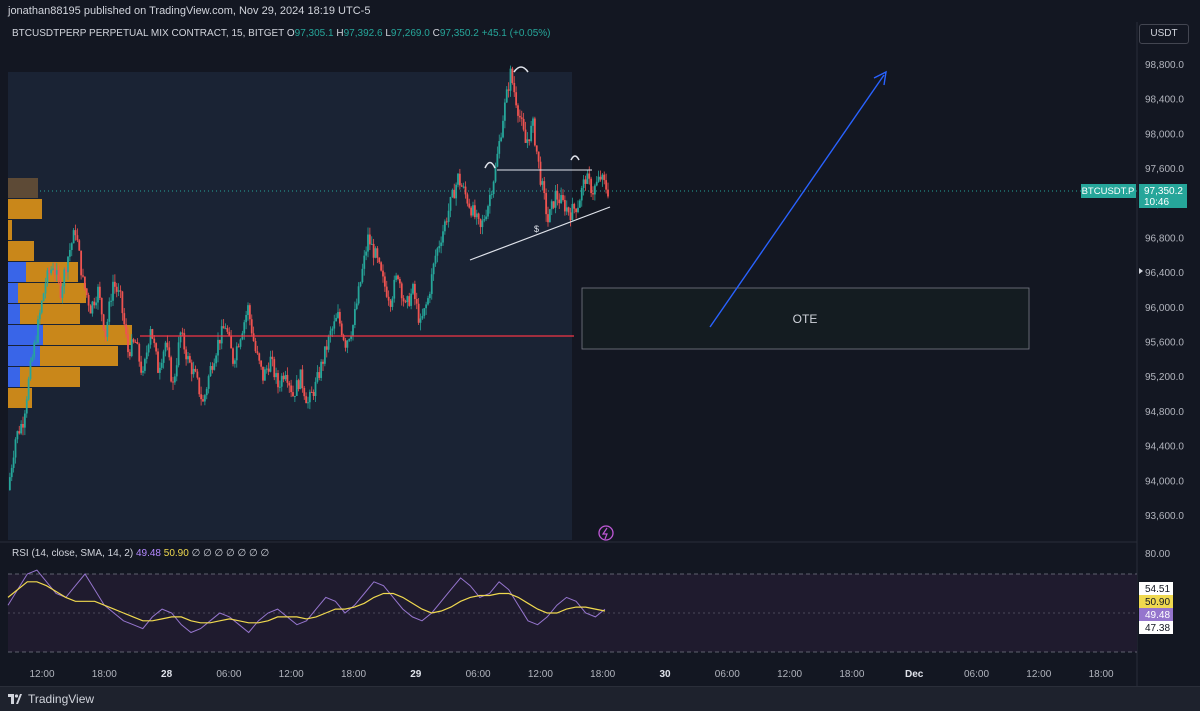 The image size is (1200, 711). I want to click on price-tag-symbol: BTCUSDT.P, so click(1108, 191).